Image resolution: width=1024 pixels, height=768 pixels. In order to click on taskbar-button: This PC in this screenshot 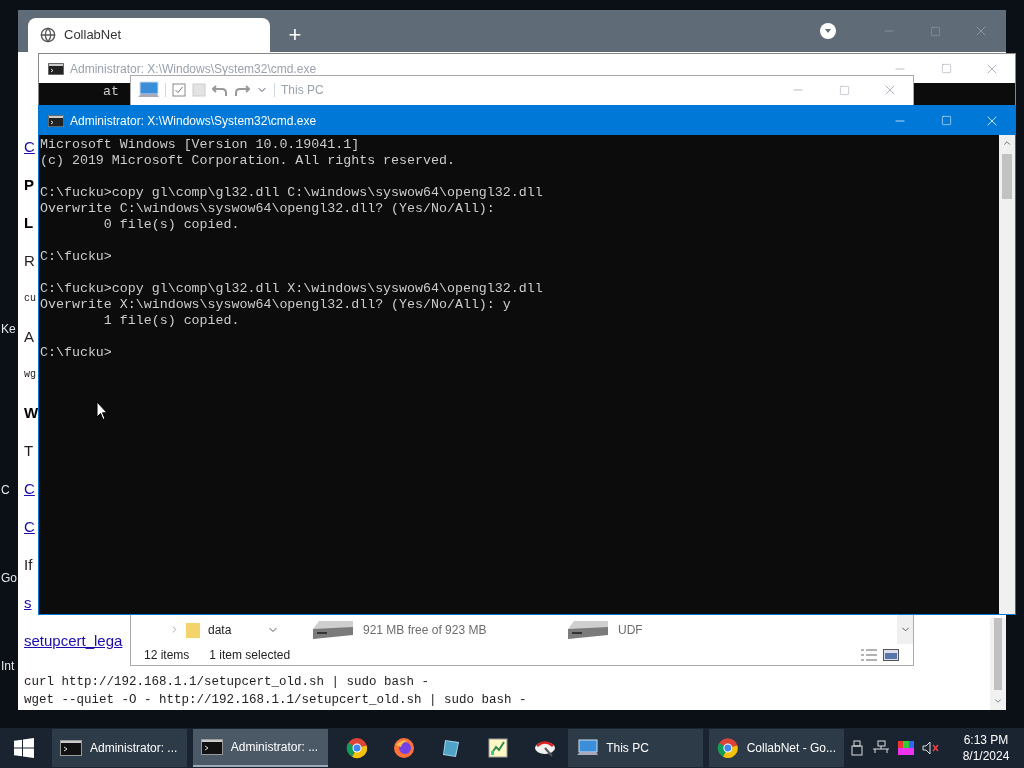, I will do `click(635, 748)`.